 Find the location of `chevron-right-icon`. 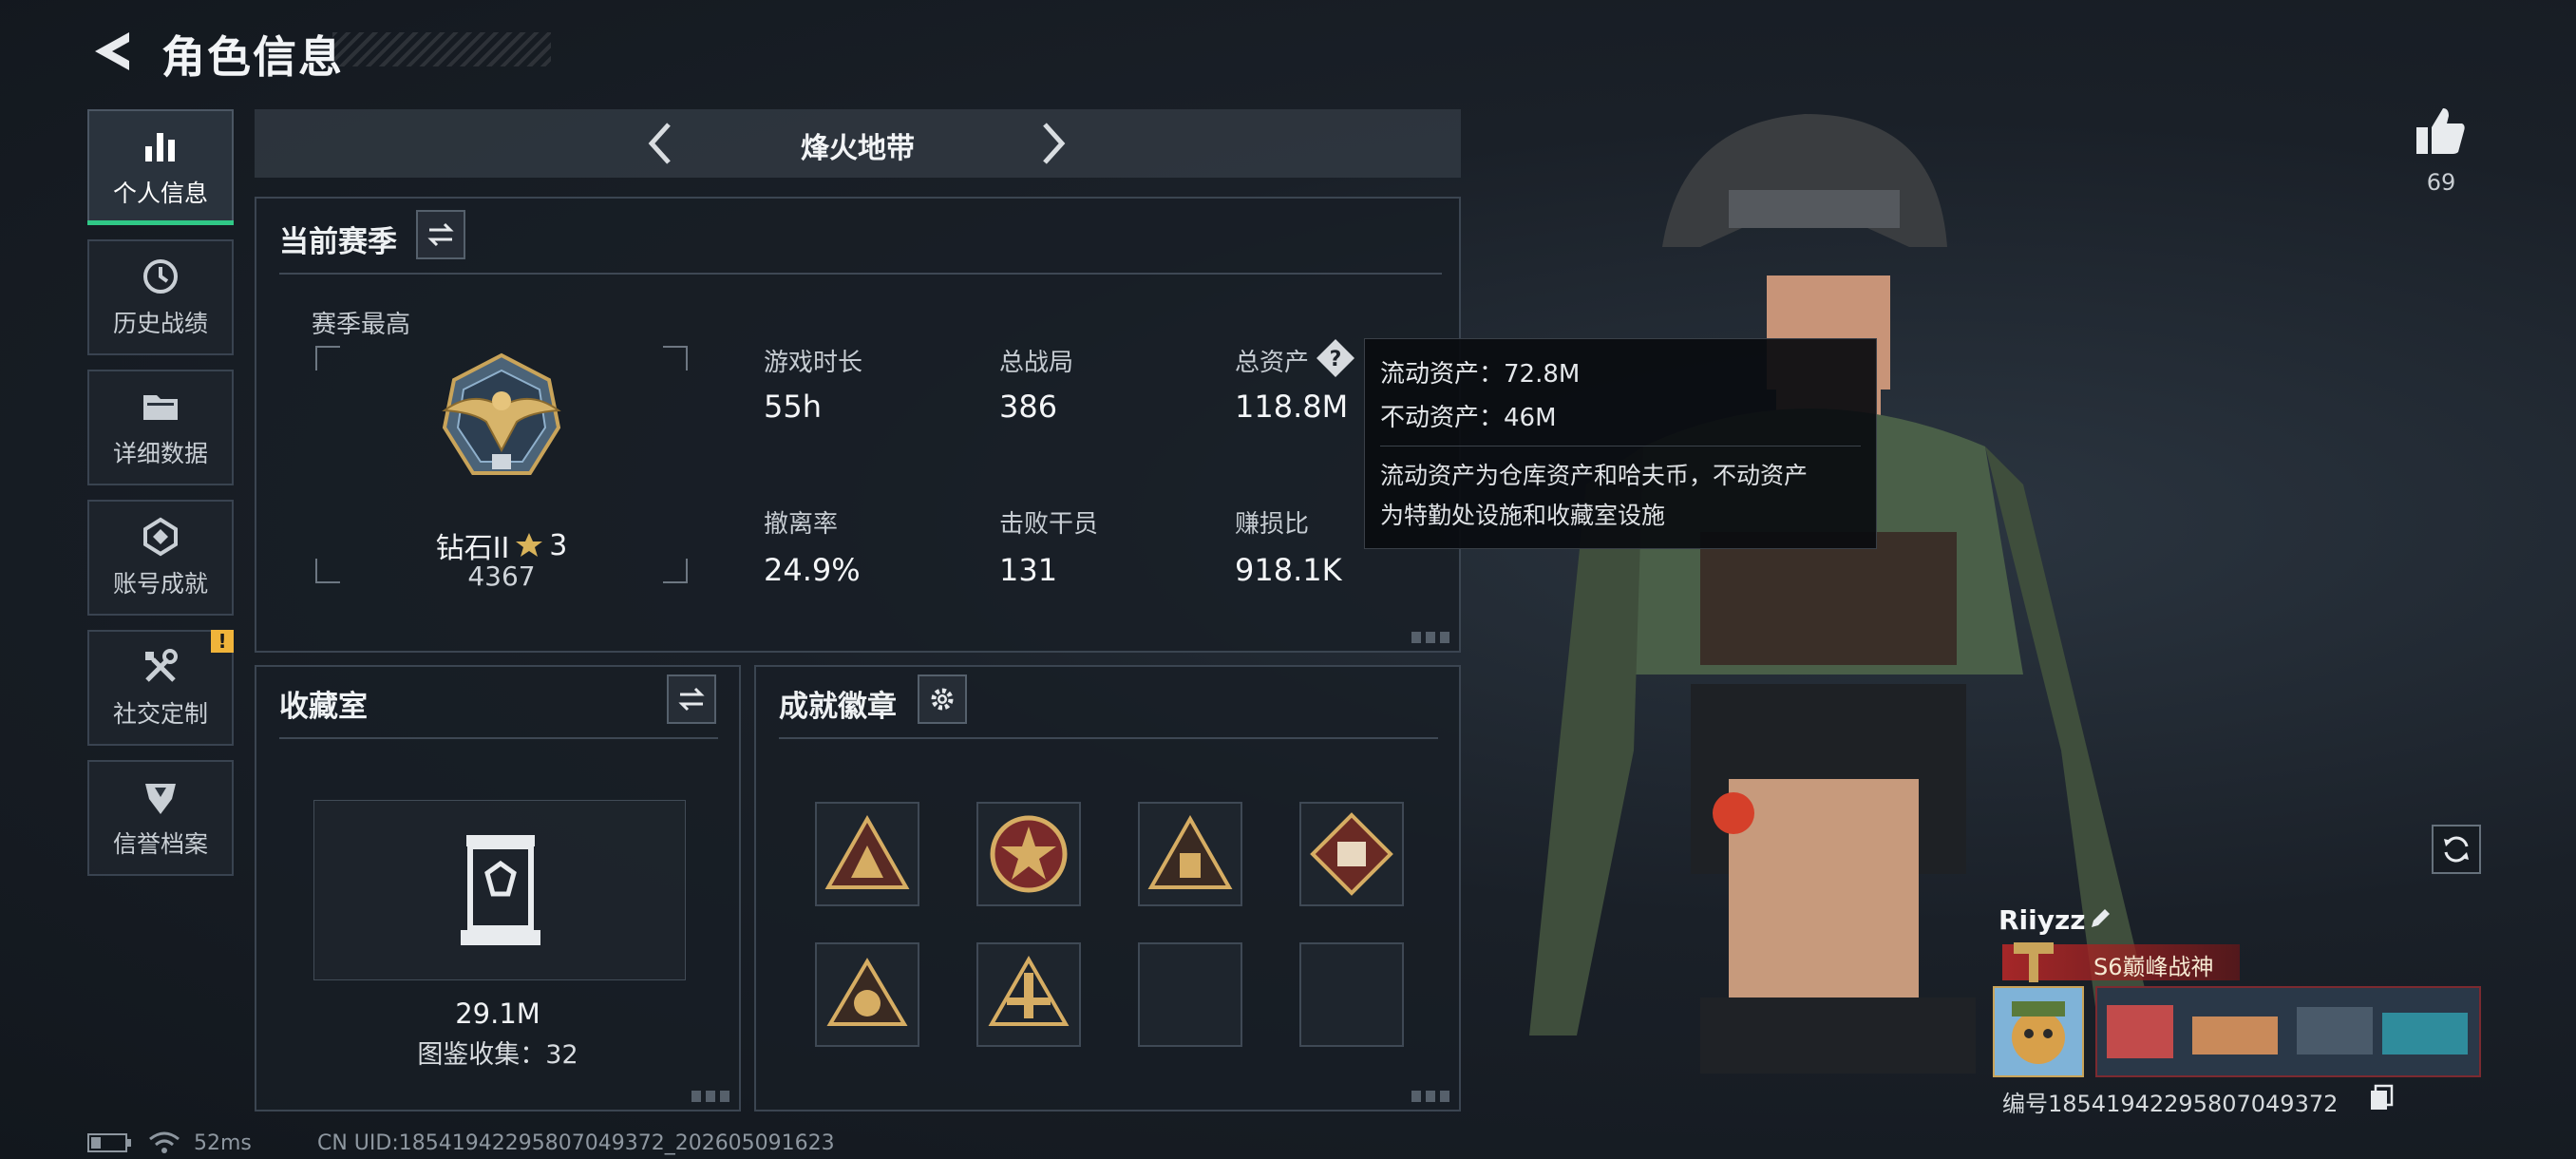

chevron-right-icon is located at coordinates (1052, 143).